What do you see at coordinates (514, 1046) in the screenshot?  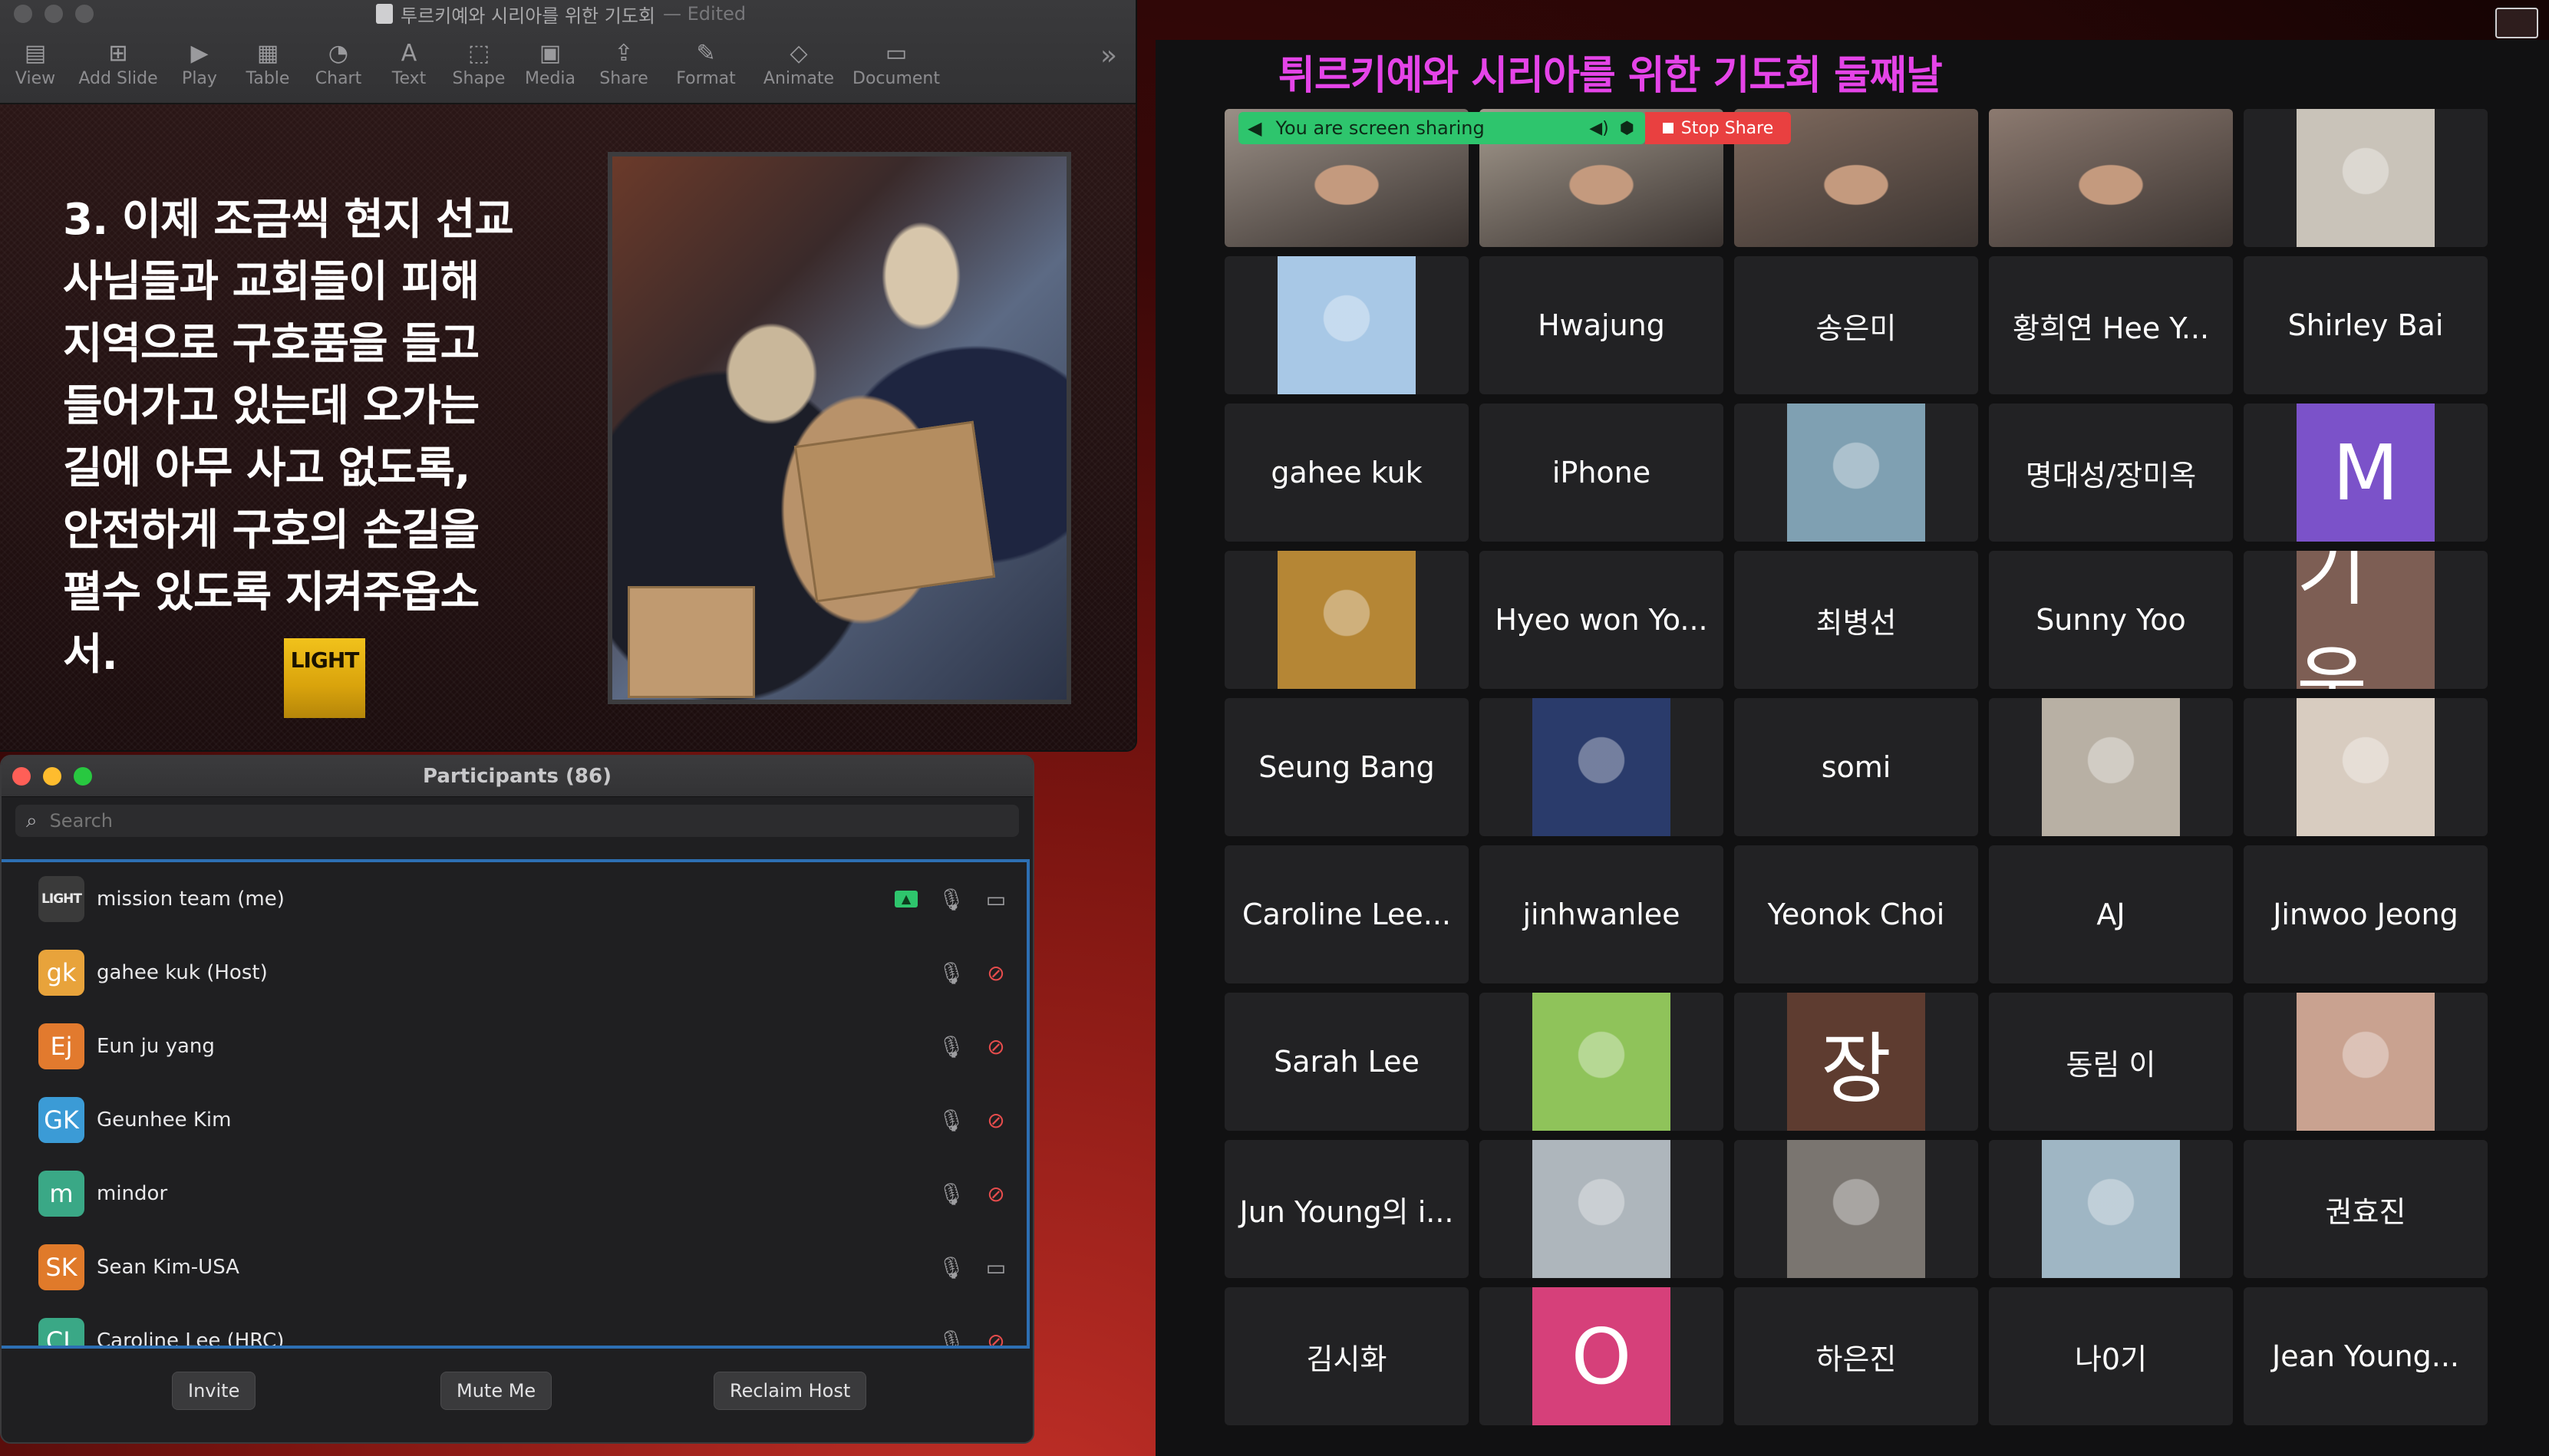 I see `participant-row: Ej Eun ju yang 🎙︎ ⊘` at bounding box center [514, 1046].